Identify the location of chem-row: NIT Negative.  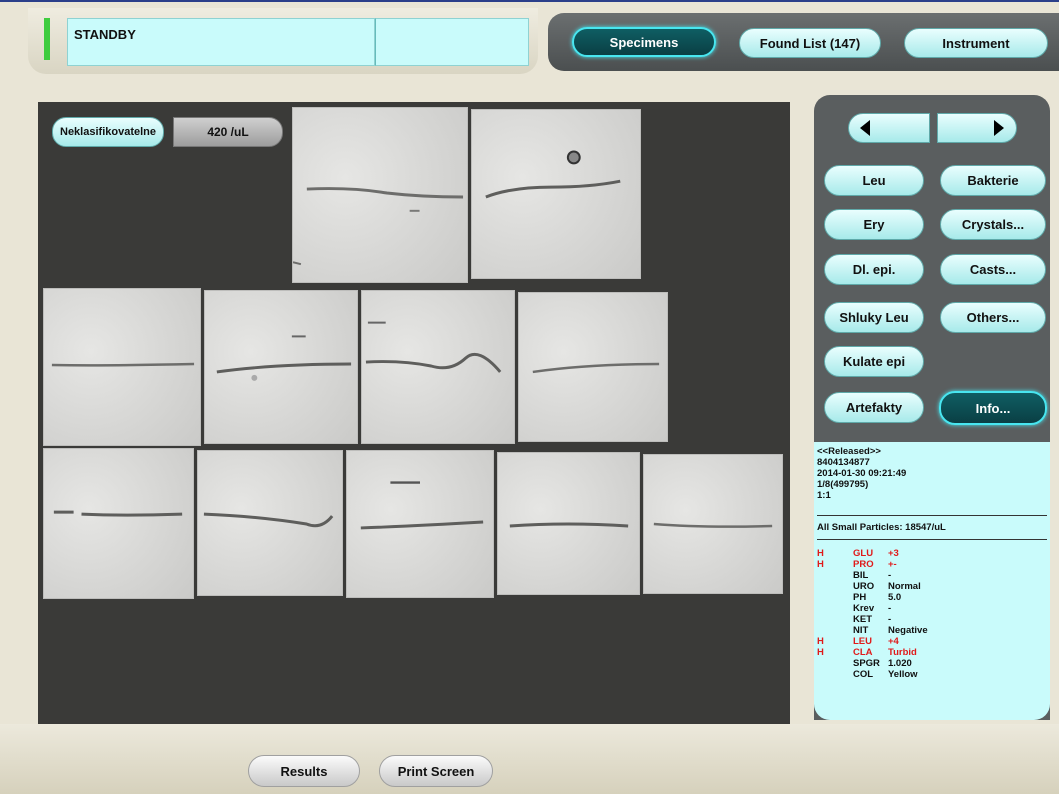
(932, 630).